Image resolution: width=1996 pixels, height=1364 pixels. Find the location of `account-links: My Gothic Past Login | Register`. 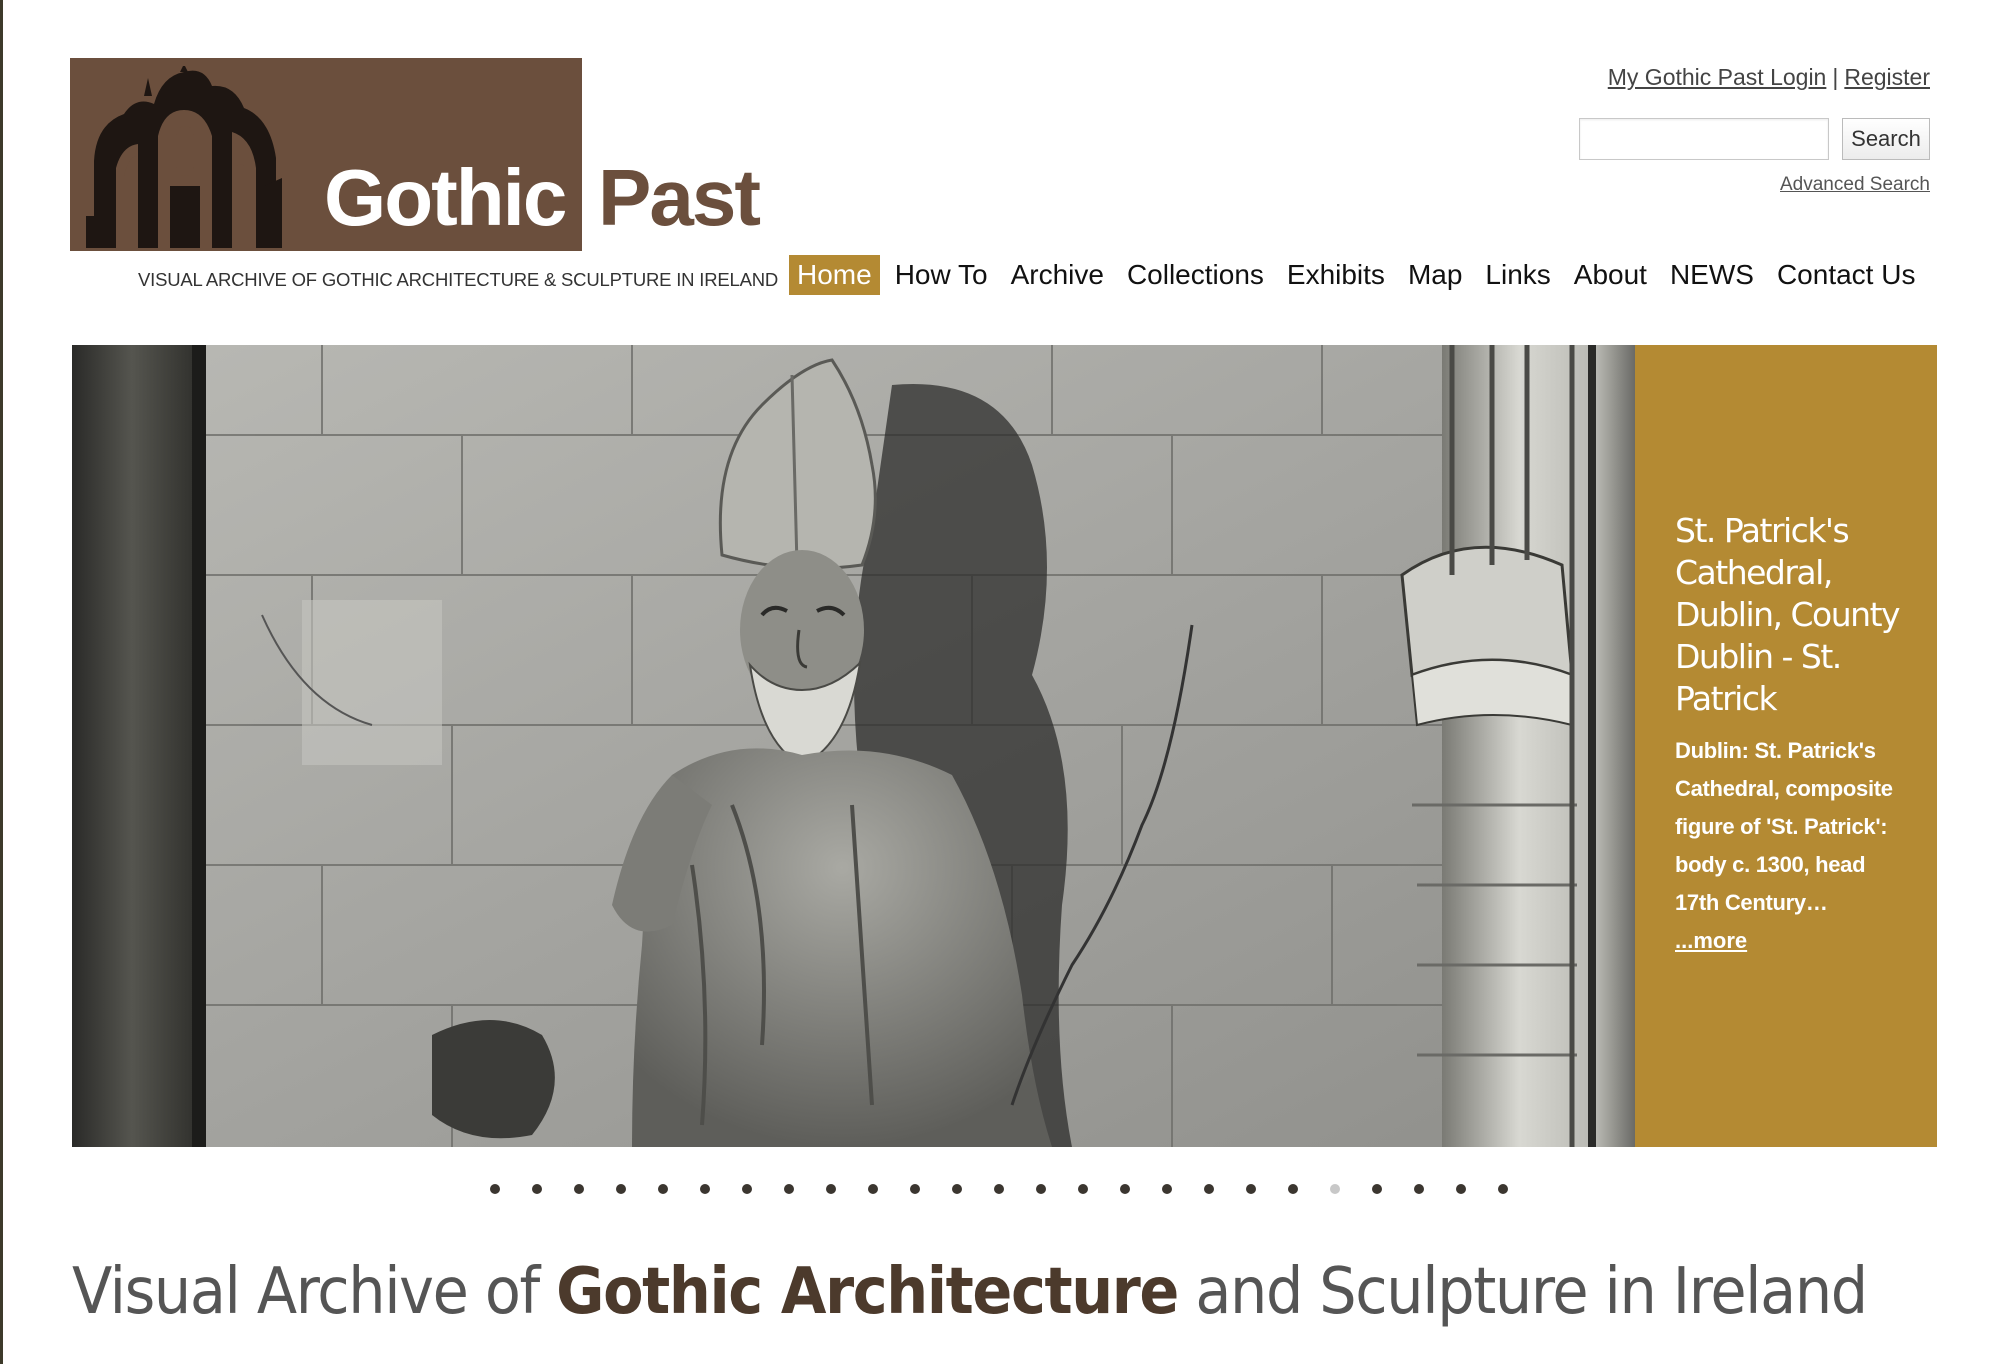

account-links: My Gothic Past Login | Register is located at coordinates (1769, 77).